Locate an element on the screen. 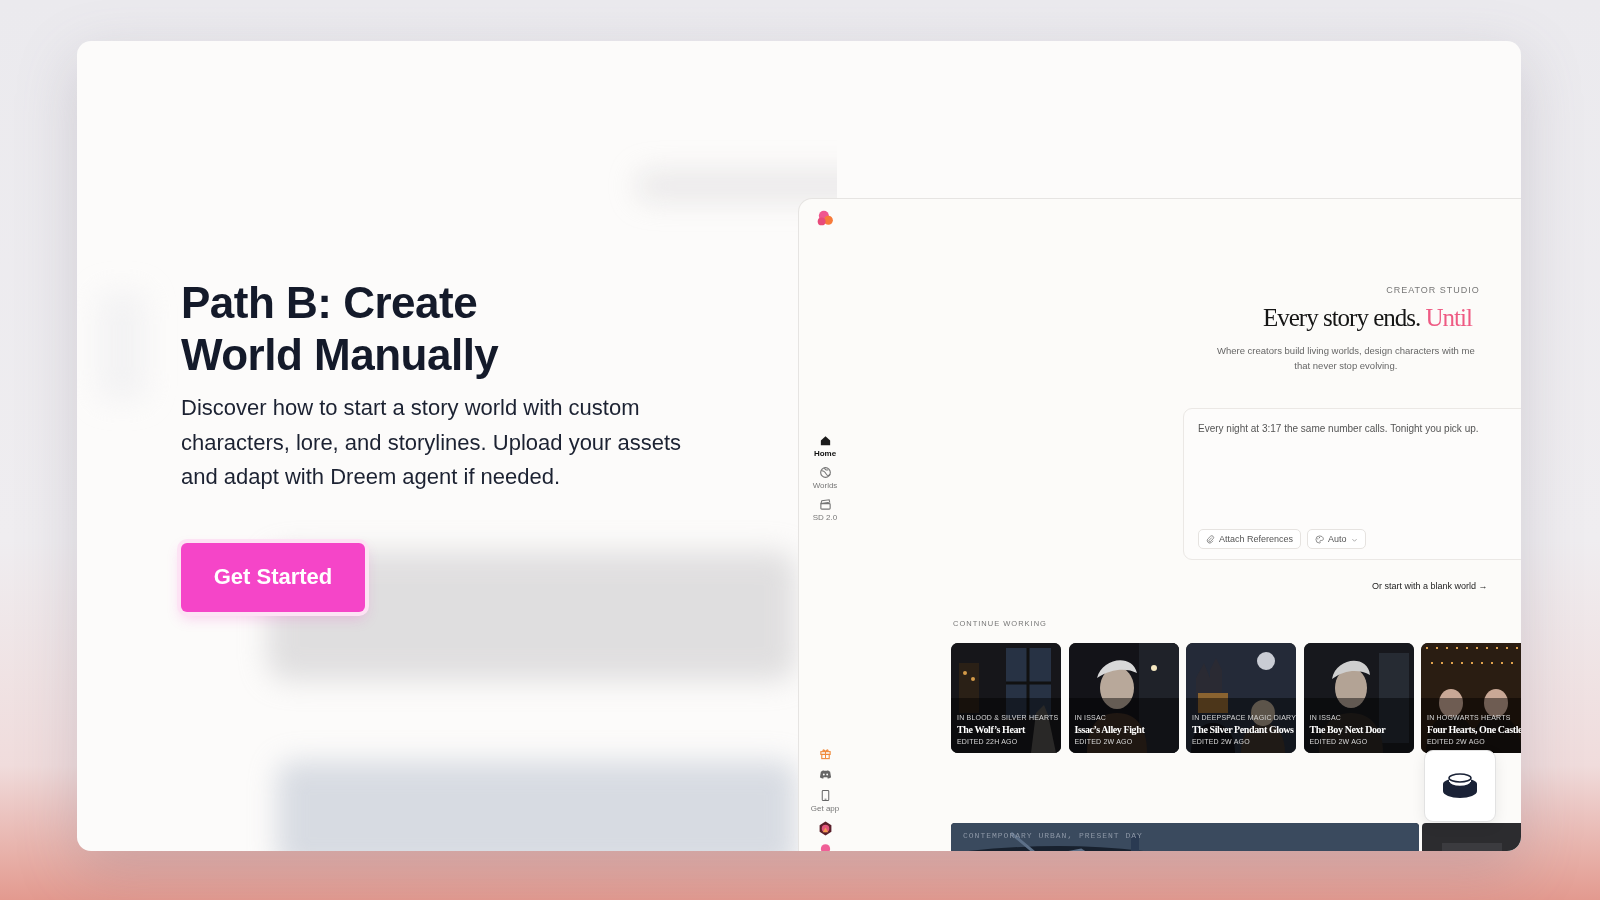 The image size is (1600, 900). home-icon is located at coordinates (825, 440).